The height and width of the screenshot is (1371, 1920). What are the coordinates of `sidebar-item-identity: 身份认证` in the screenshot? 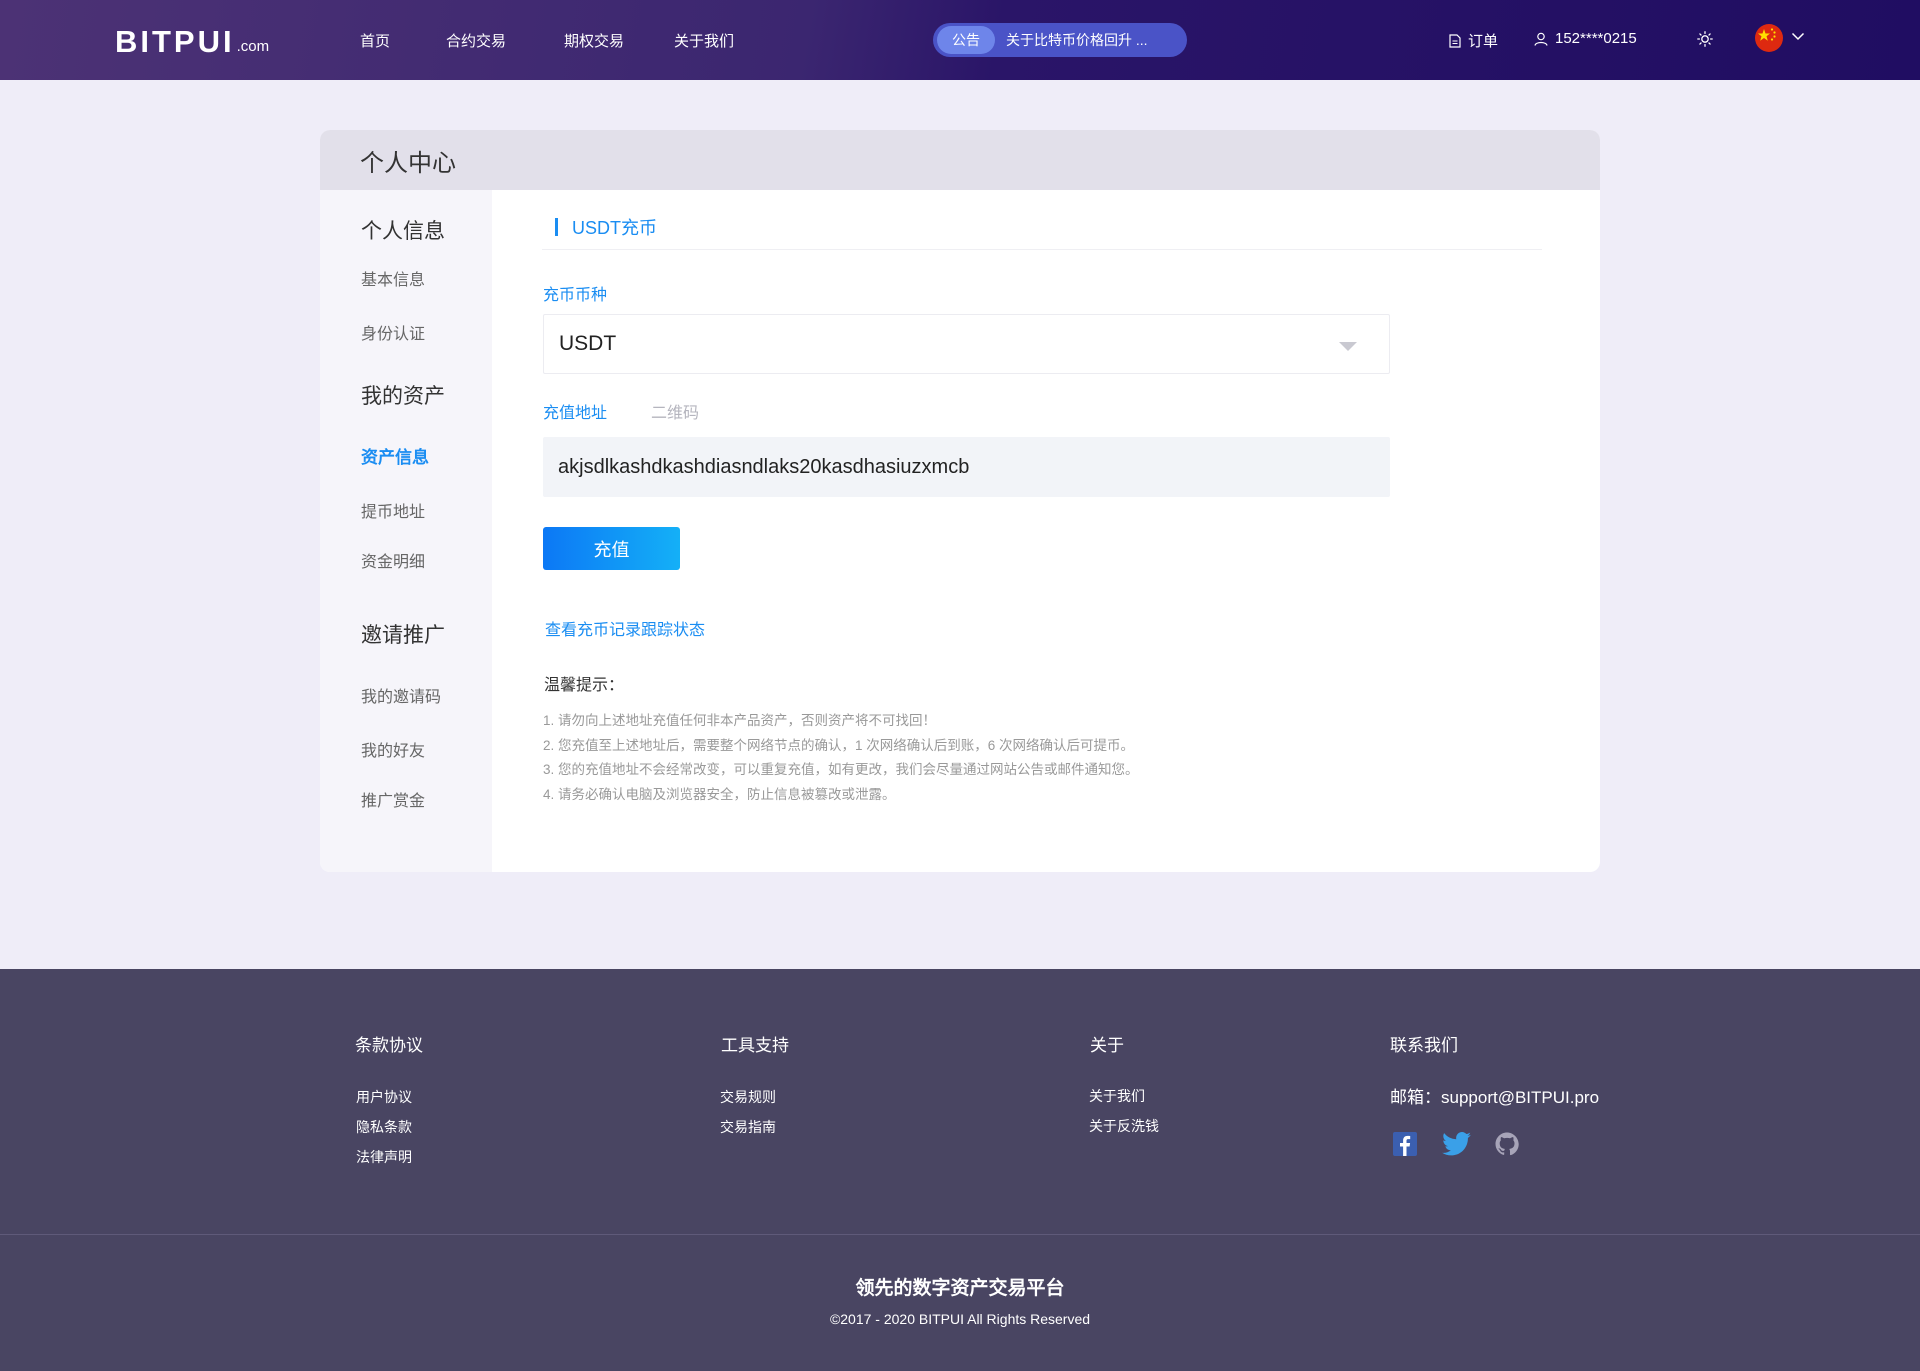 It's located at (393, 332).